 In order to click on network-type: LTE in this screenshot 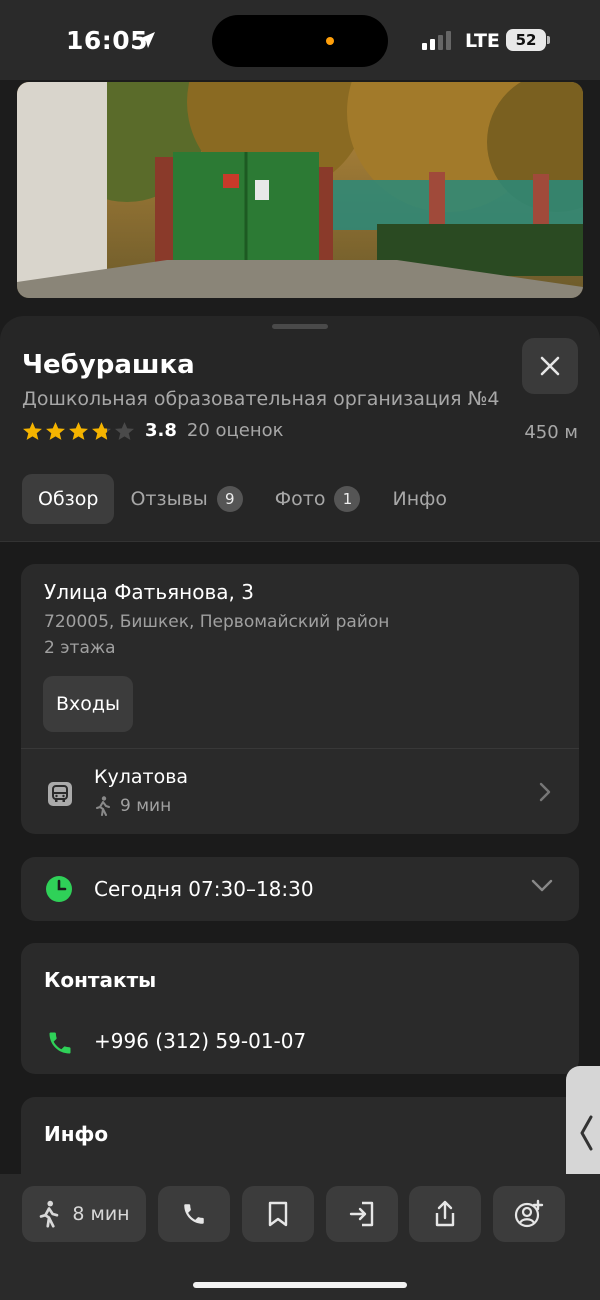, I will do `click(482, 41)`.